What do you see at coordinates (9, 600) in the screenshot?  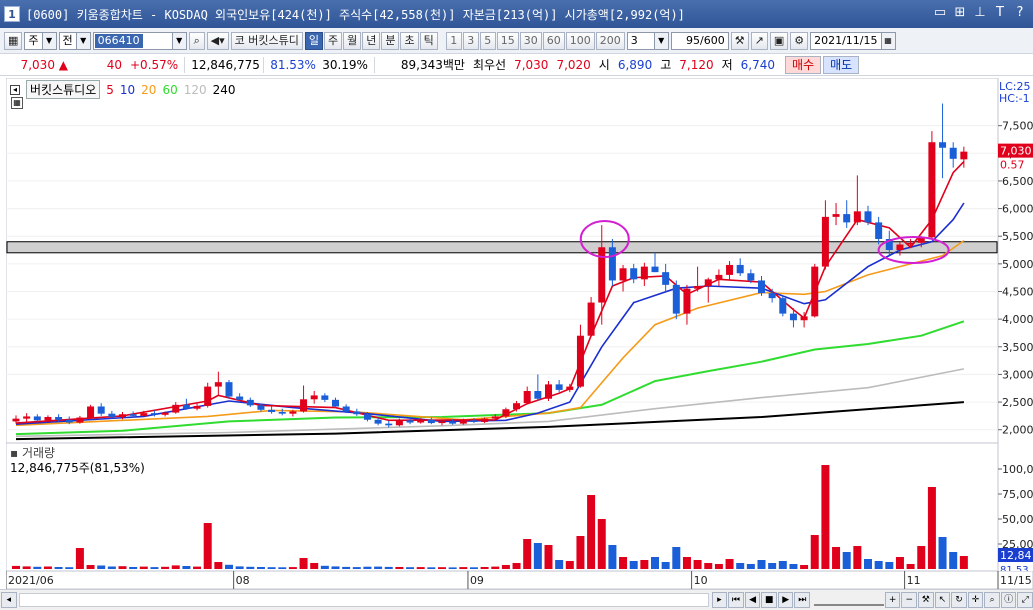 I see `scroll-left-icon: ◂` at bounding box center [9, 600].